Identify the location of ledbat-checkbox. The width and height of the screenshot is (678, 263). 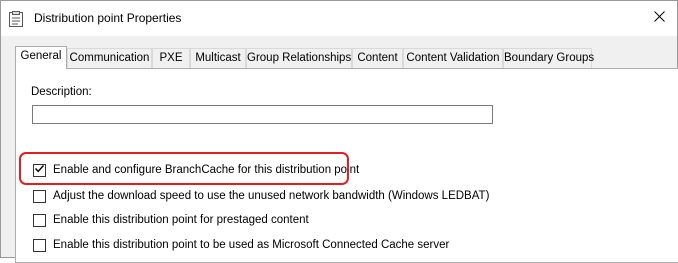
(39, 196).